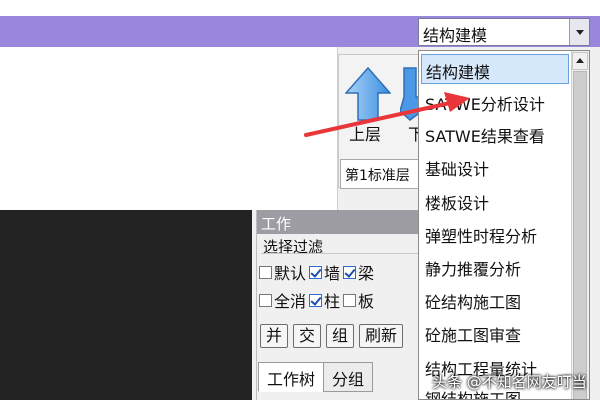 The width and height of the screenshot is (600, 400). Describe the element at coordinates (366, 273) in the screenshot. I see `checkbox-label: 梁` at that location.